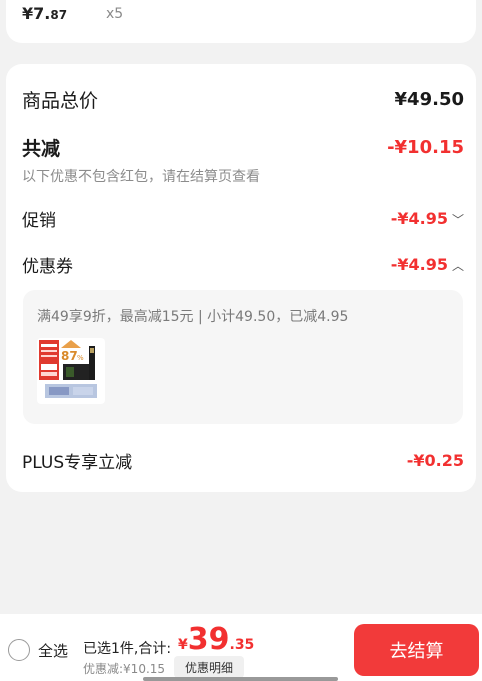 This screenshot has height=681, width=482. What do you see at coordinates (19, 650) in the screenshot?
I see `select-all-radio-icon` at bounding box center [19, 650].